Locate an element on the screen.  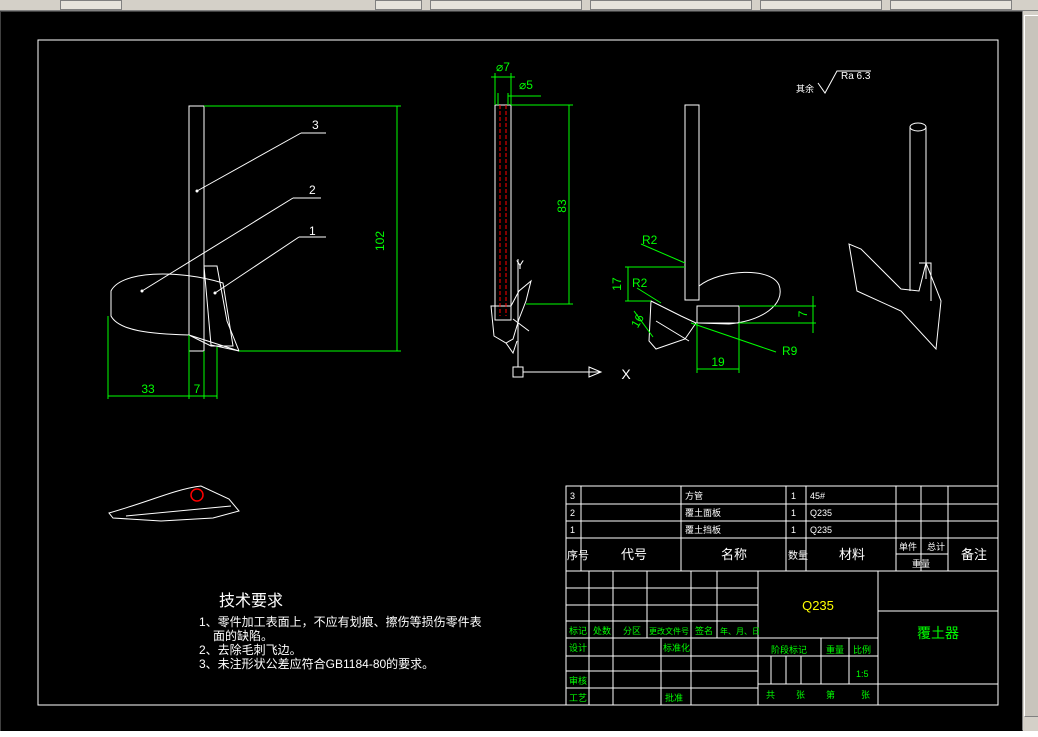
header-name: 名称 is located at coordinates (734, 554).